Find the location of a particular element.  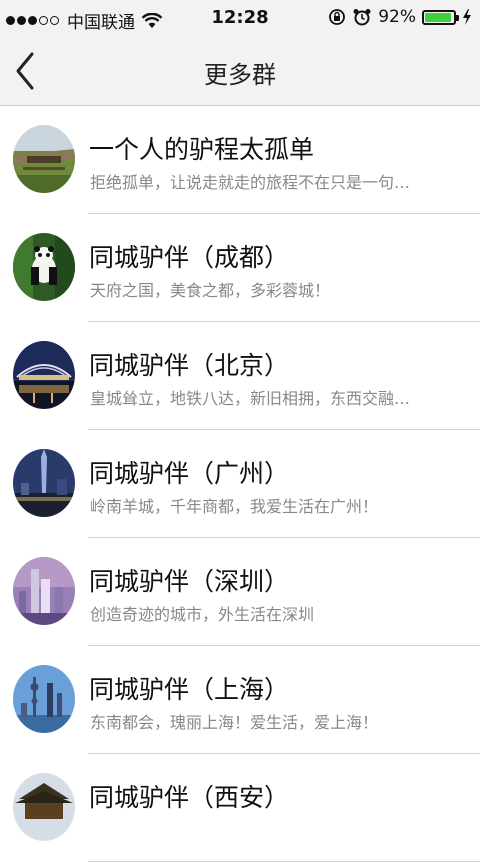

group-title: 同城驴伴（上海） is located at coordinates (189, 689).